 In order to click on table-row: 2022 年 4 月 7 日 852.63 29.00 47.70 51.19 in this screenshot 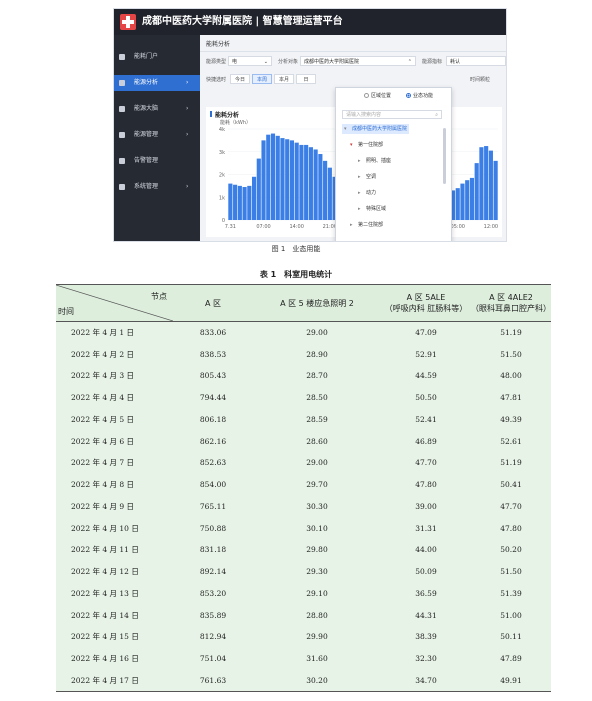, I will do `click(303, 463)`.